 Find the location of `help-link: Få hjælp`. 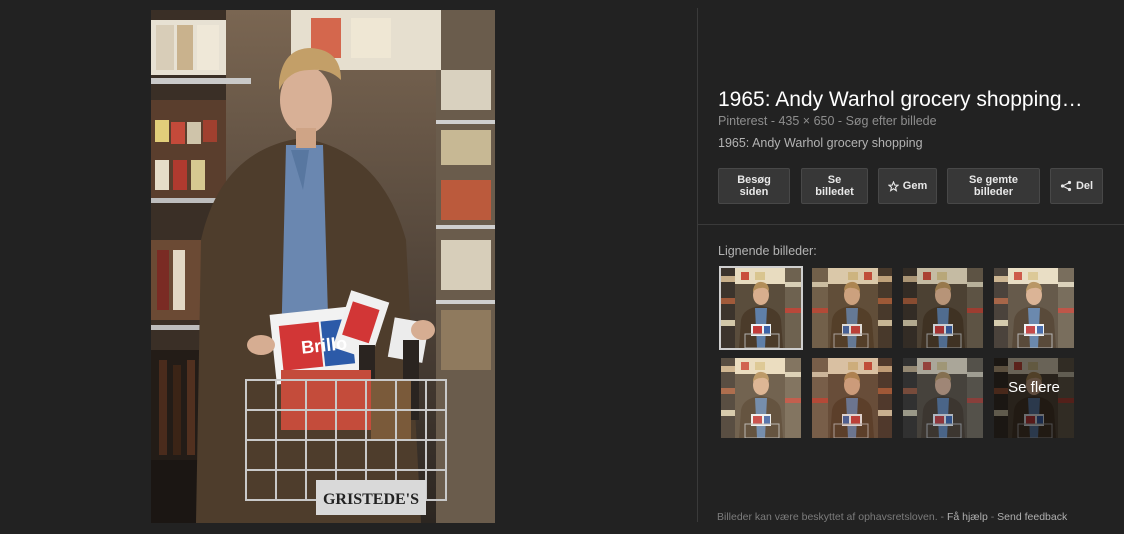

help-link: Få hjælp is located at coordinates (967, 517).